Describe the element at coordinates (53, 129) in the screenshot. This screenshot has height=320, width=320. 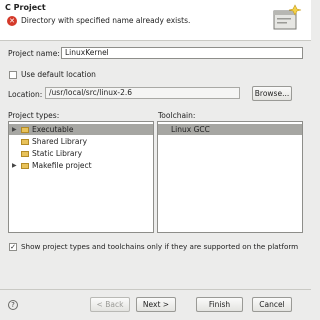
I see `tree-item-label: Executable` at that location.